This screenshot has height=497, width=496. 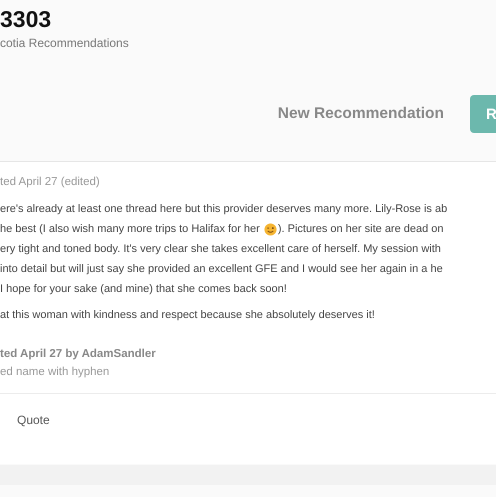 What do you see at coordinates (188, 315) in the screenshot?
I see `post-text: at this woman with kindness and respect because she absolutely deserves it!` at bounding box center [188, 315].